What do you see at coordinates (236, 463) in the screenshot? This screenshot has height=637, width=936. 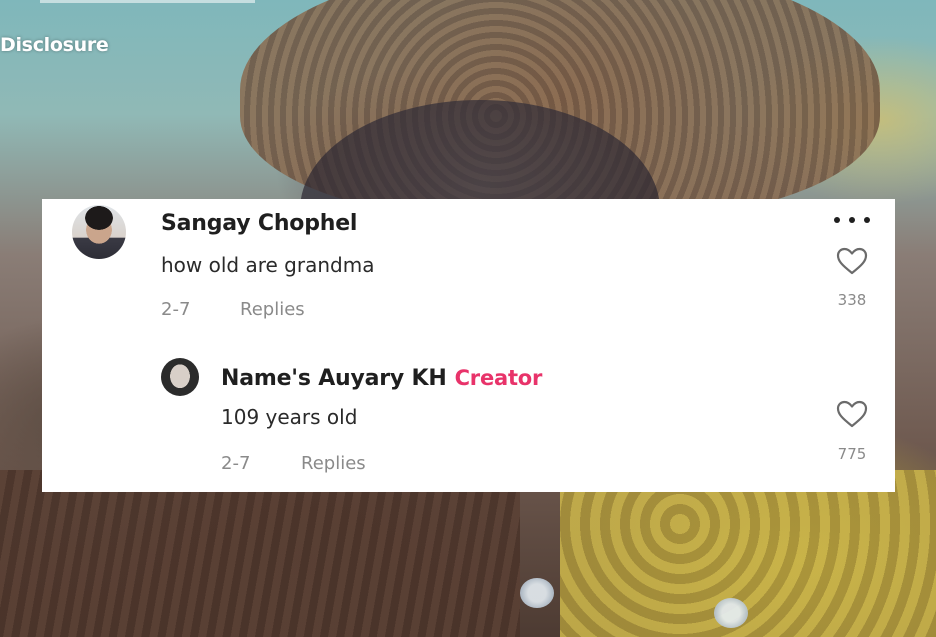 I see `reply-date: 2-7` at bounding box center [236, 463].